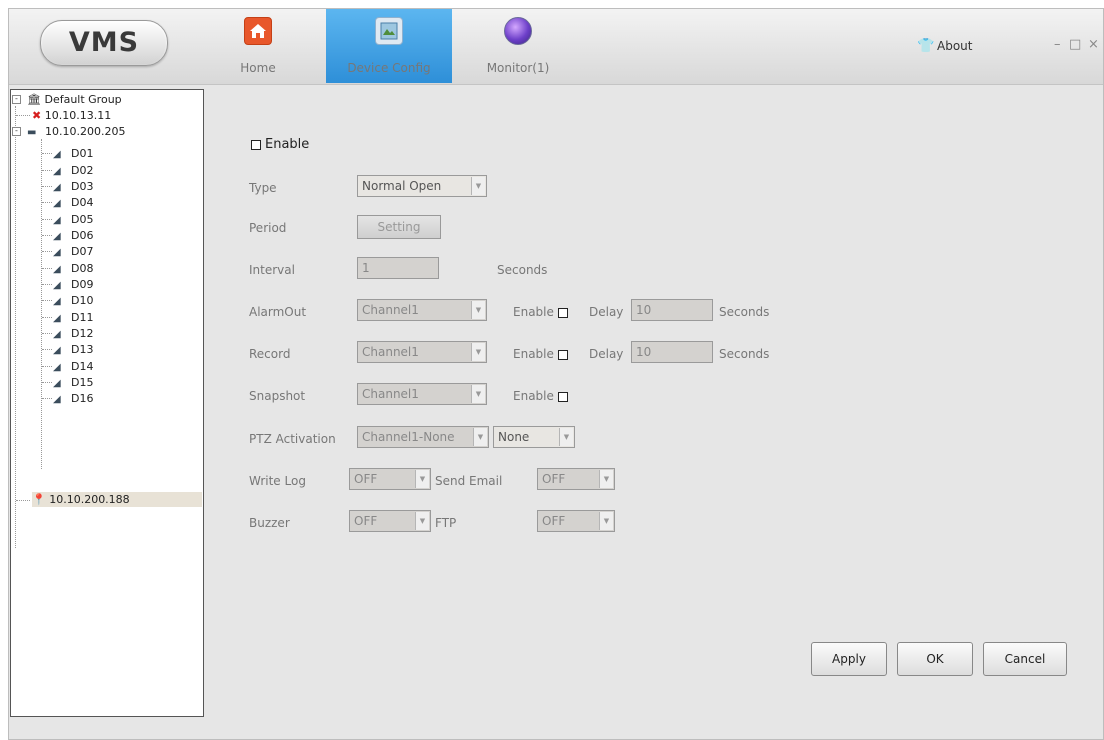  What do you see at coordinates (1093, 44) in the screenshot?
I see `close-button: ×` at bounding box center [1093, 44].